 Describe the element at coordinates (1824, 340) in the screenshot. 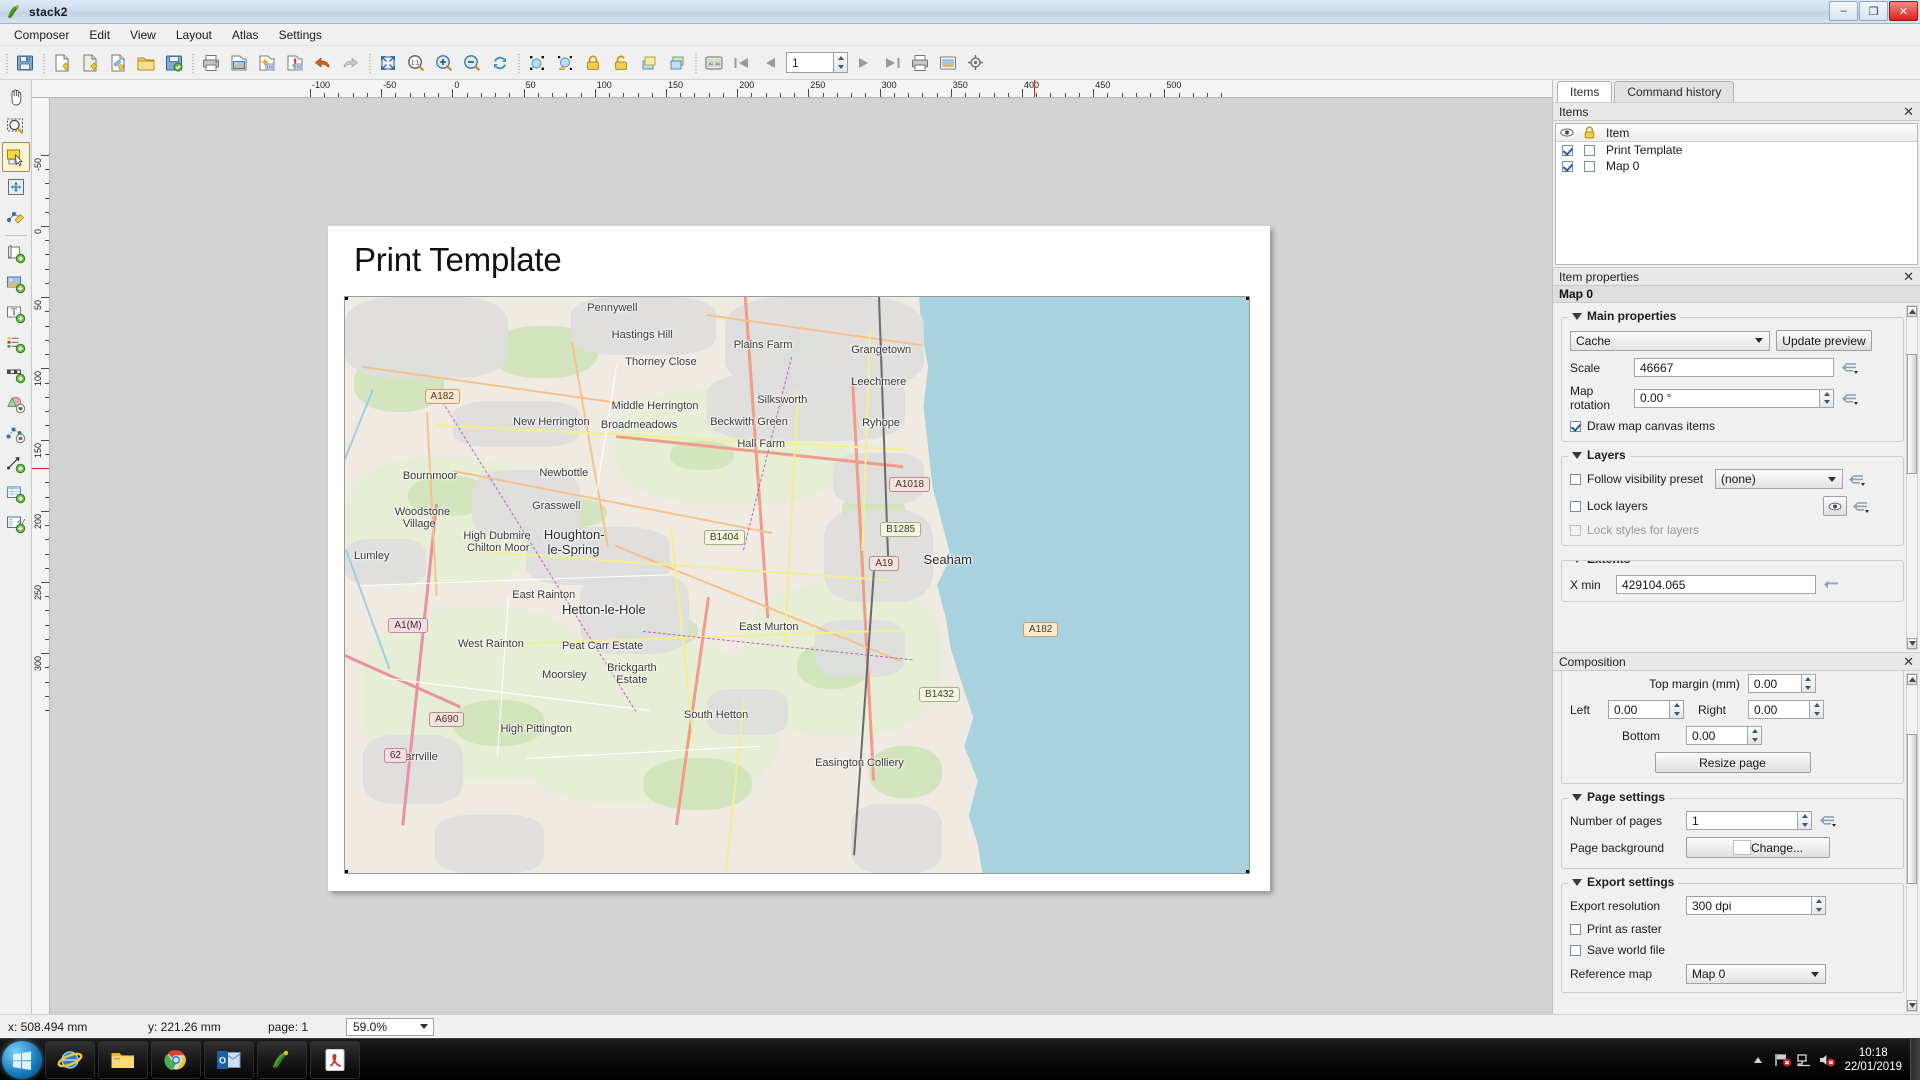

I see `update-preview-button: Update preview` at that location.